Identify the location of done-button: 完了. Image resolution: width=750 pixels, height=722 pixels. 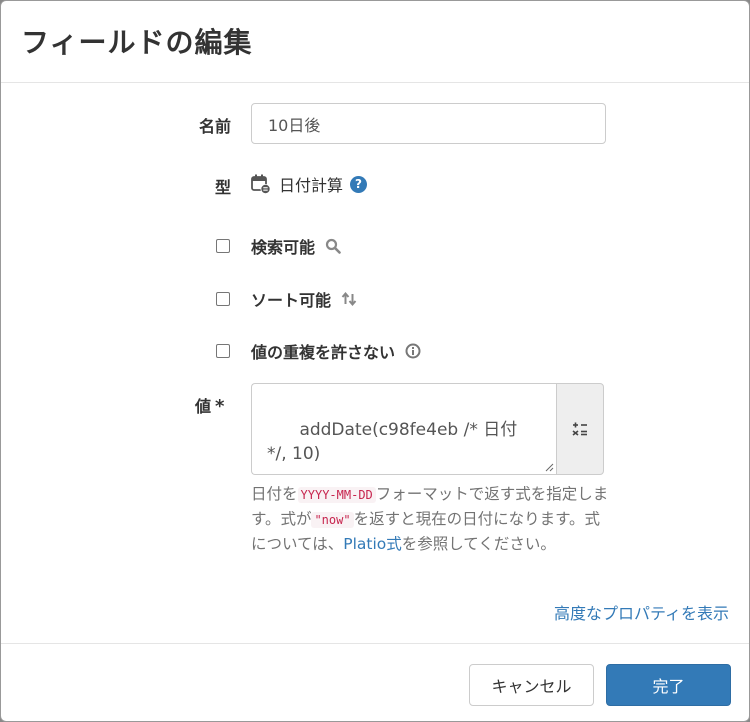
(668, 685).